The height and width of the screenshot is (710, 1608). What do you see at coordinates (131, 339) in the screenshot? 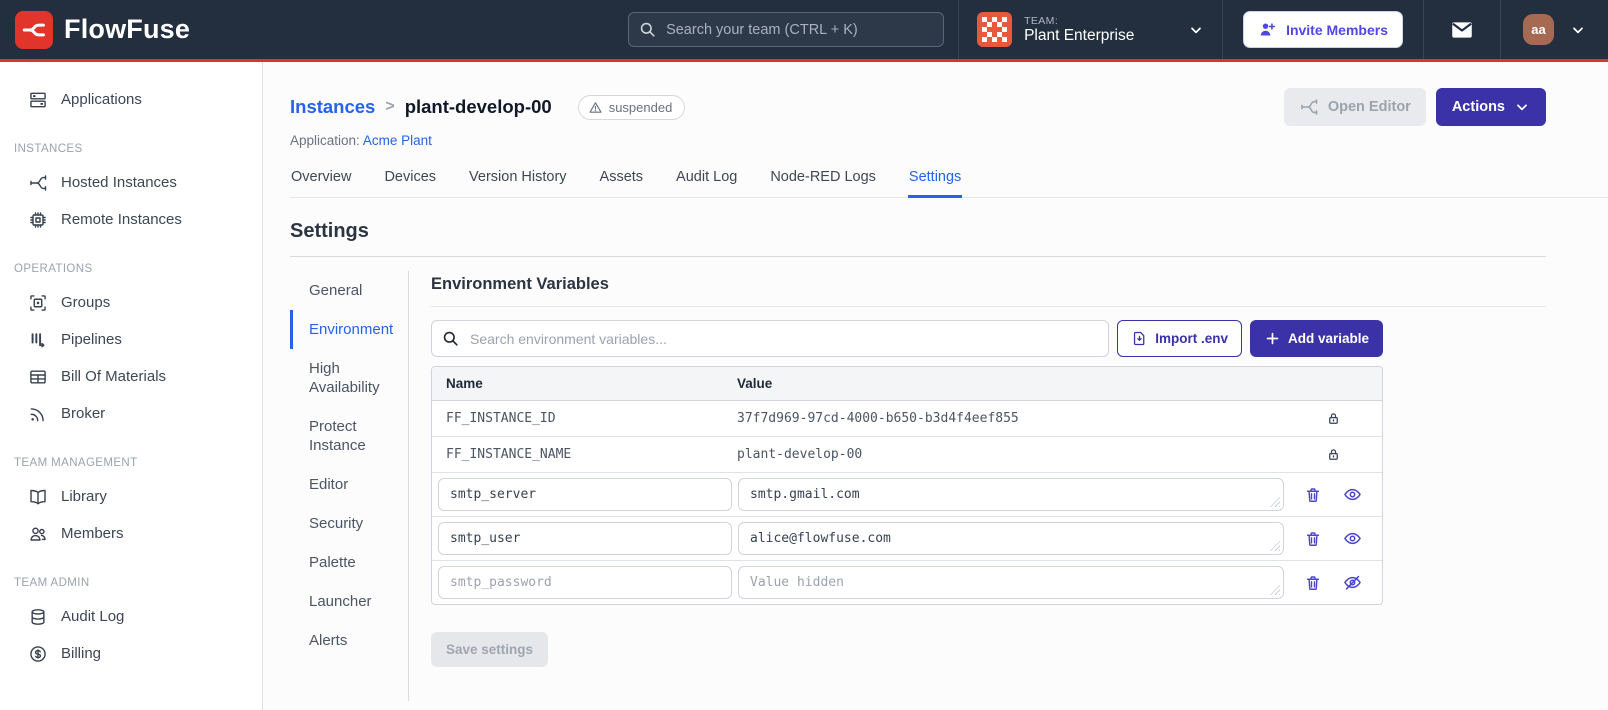
I see `sidebar-item-pipelines: Pipelines` at bounding box center [131, 339].